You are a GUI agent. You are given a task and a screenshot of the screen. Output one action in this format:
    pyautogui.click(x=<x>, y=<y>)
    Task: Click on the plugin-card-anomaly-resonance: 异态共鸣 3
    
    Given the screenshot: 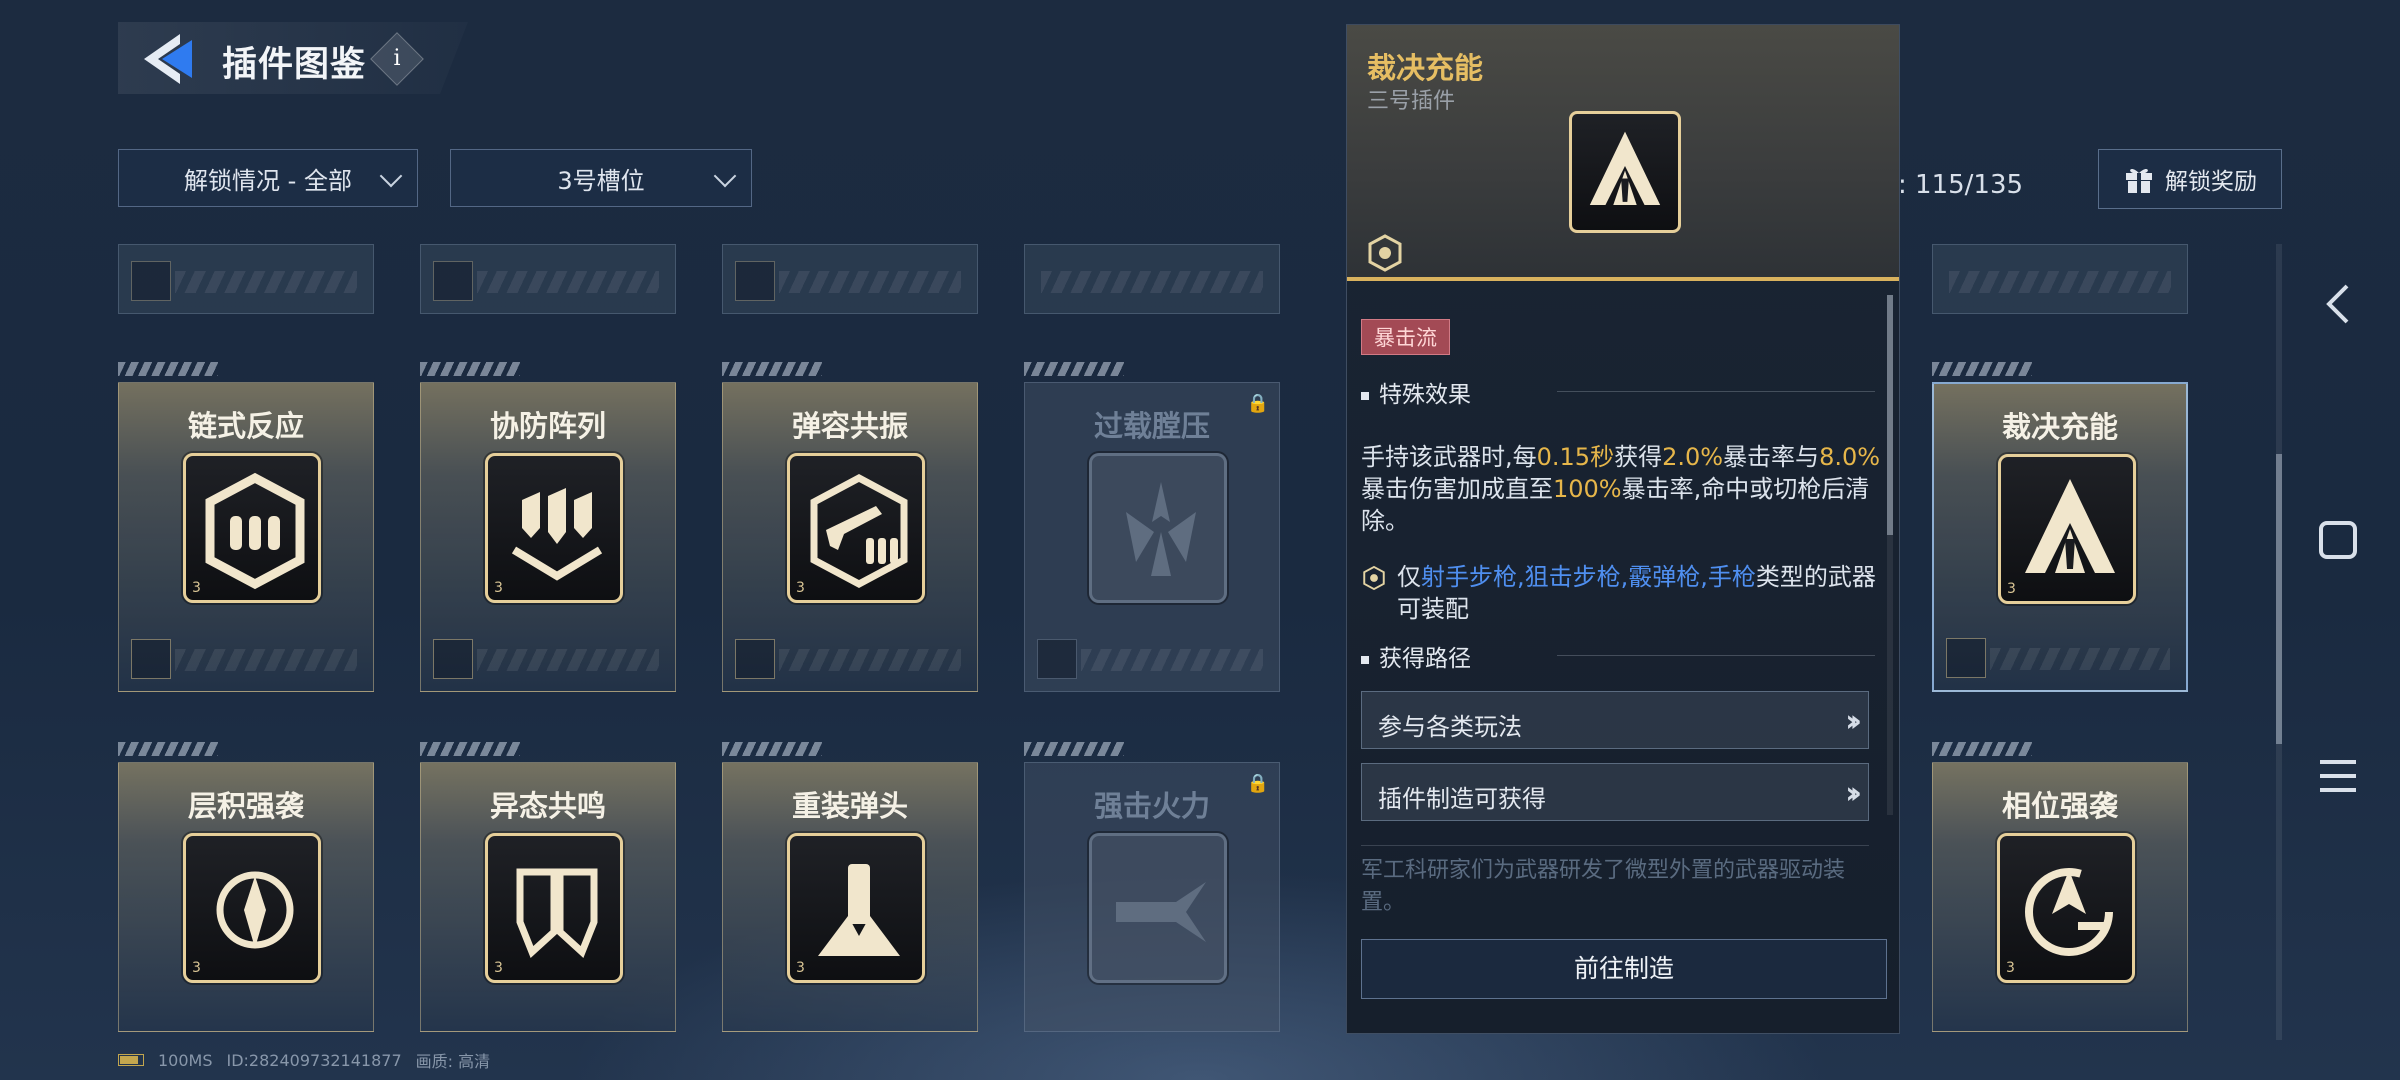 What is the action you would take?
    pyautogui.click(x=548, y=897)
    